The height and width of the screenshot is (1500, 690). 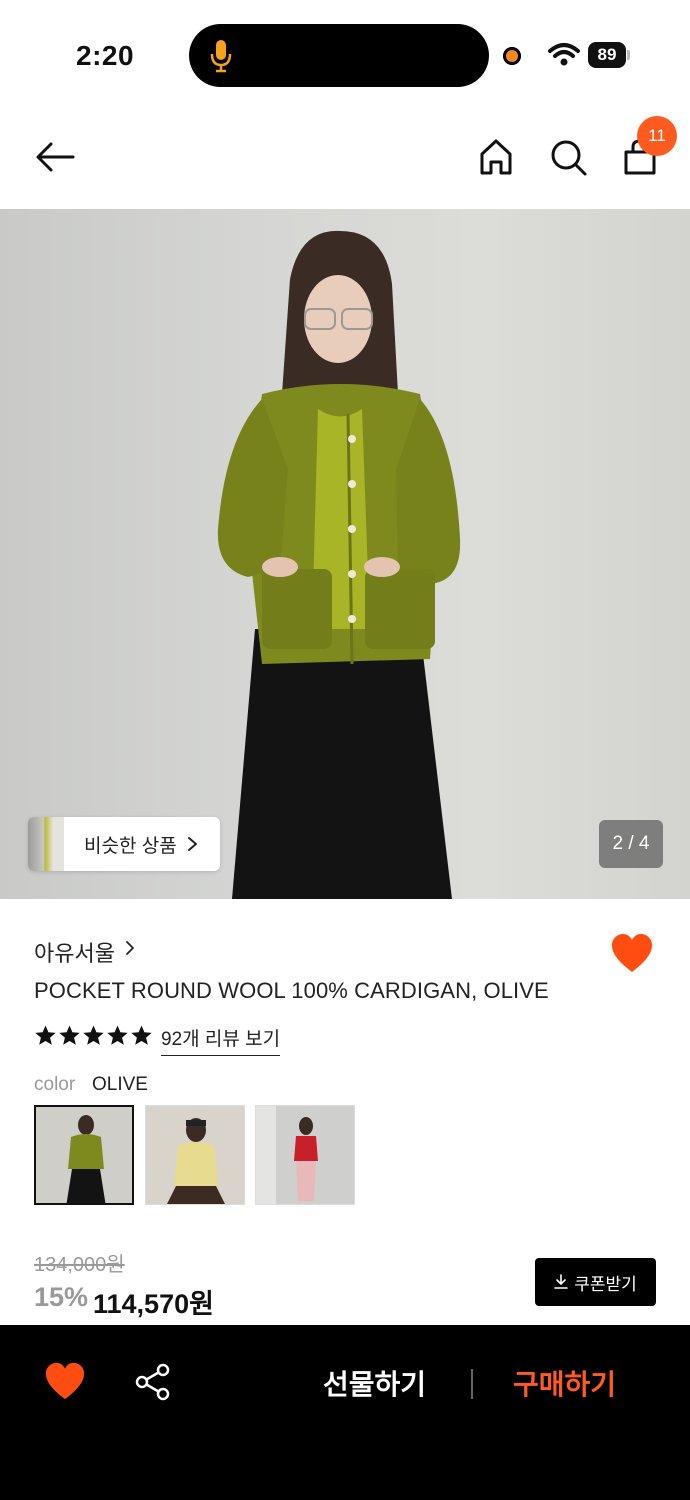 What do you see at coordinates (345, 1412) in the screenshot?
I see `bottom-action-bar` at bounding box center [345, 1412].